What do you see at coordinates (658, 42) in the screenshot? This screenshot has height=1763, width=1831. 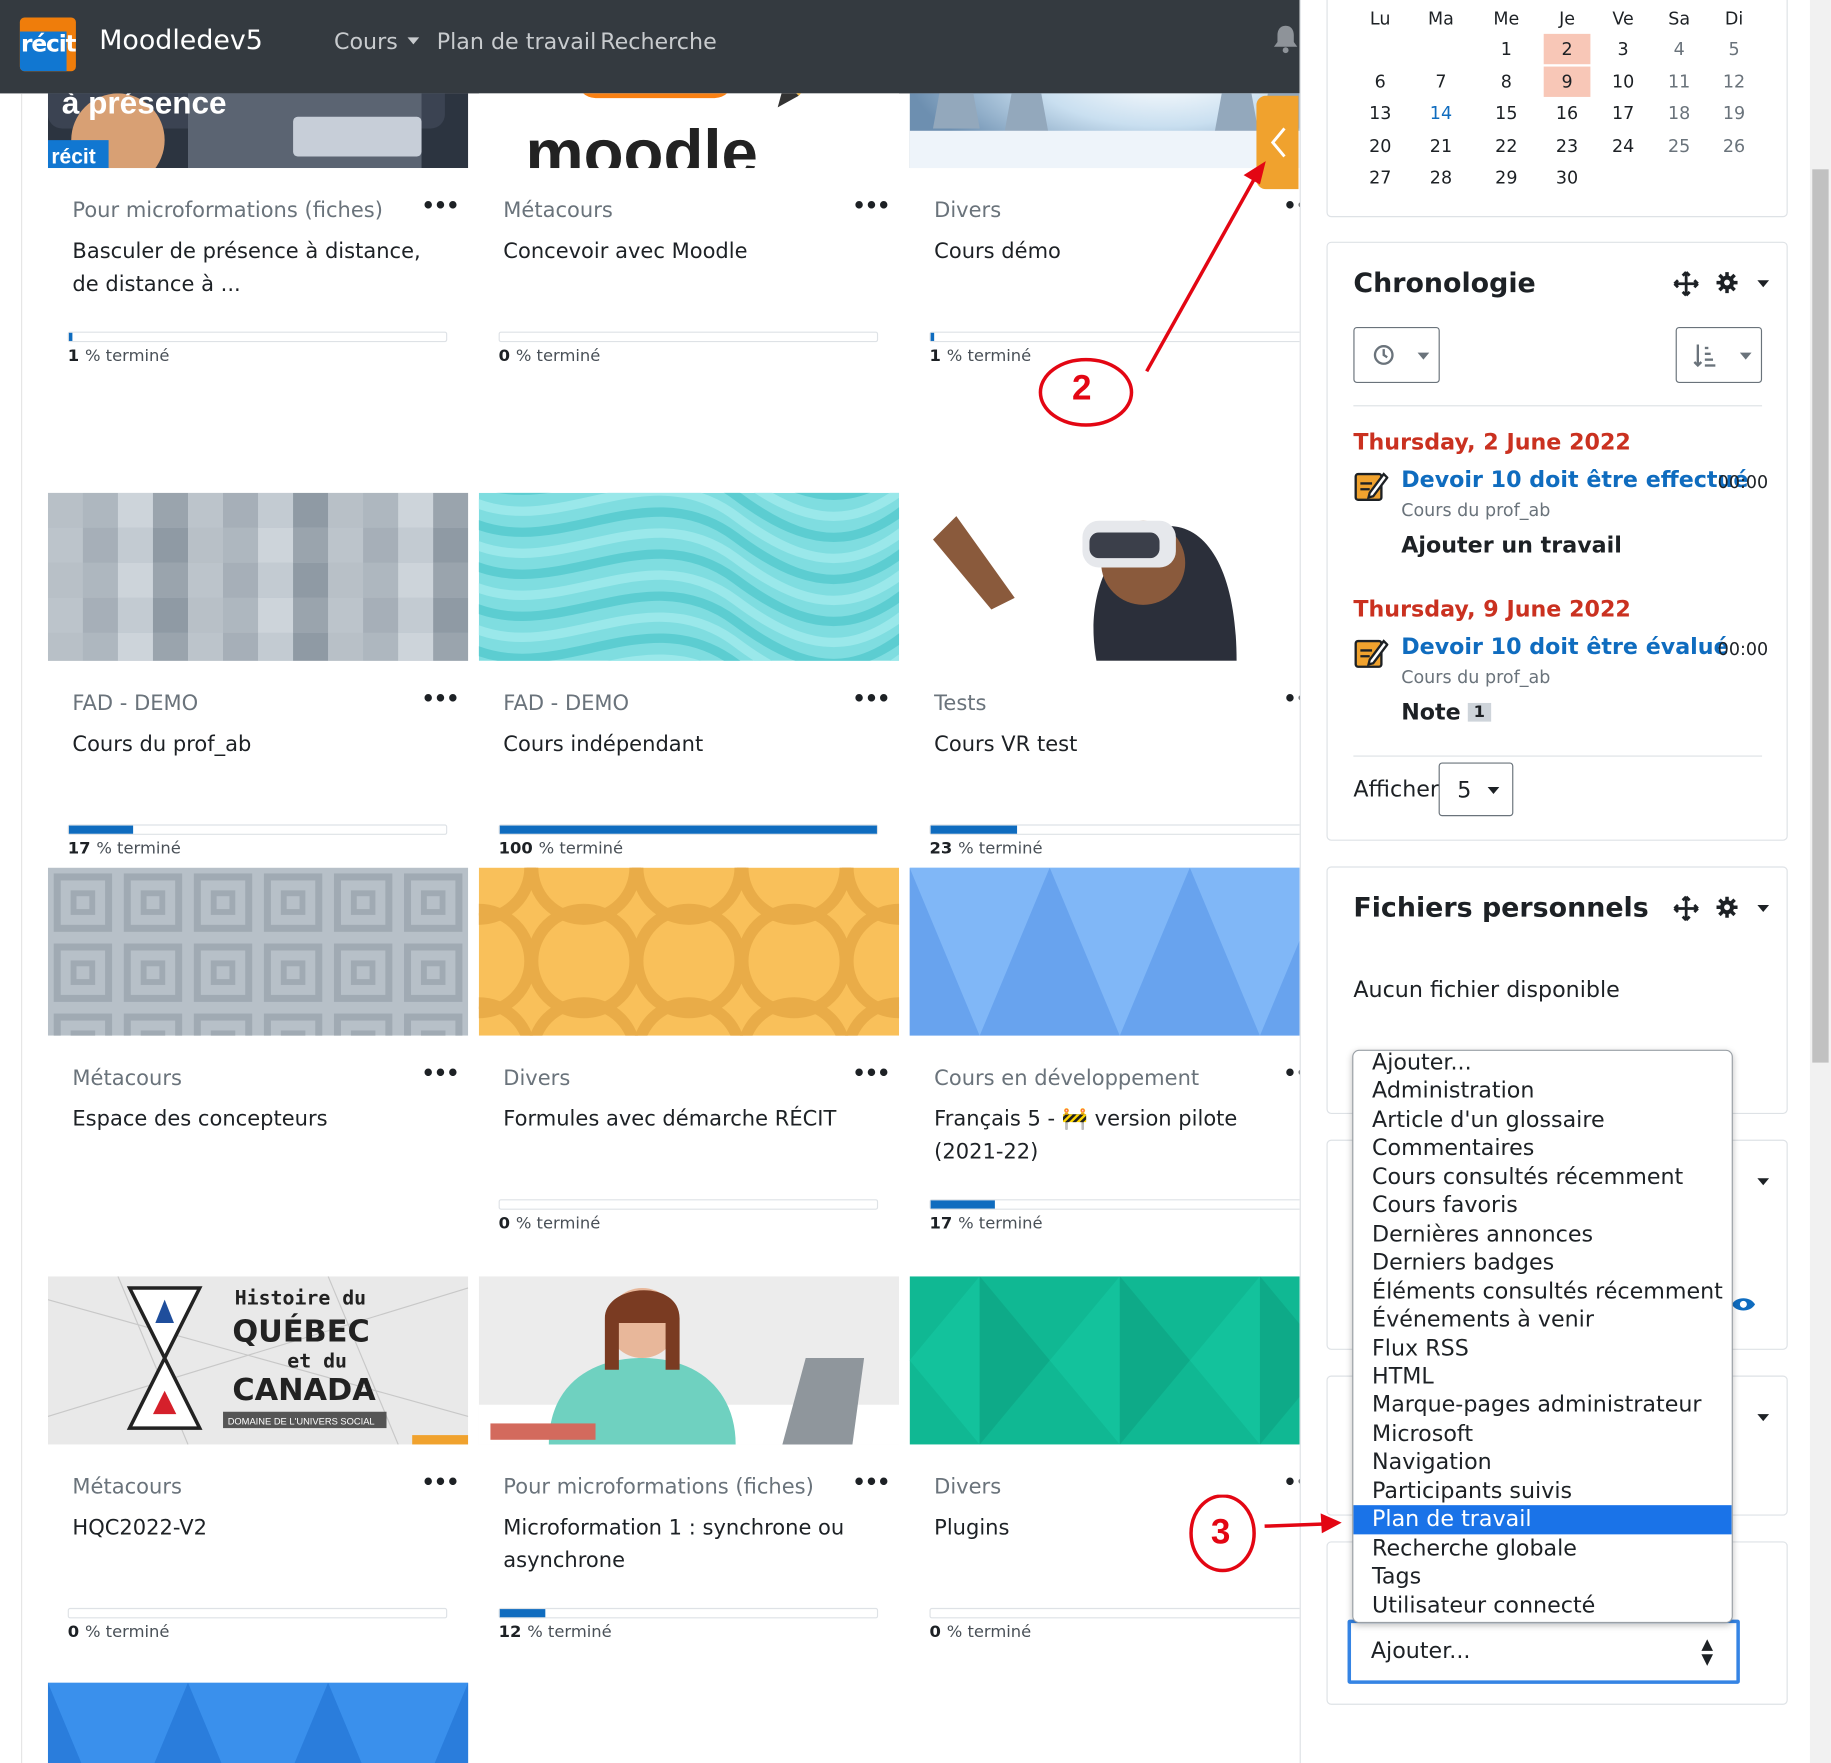 I see `nav-recherche: Recherche` at bounding box center [658, 42].